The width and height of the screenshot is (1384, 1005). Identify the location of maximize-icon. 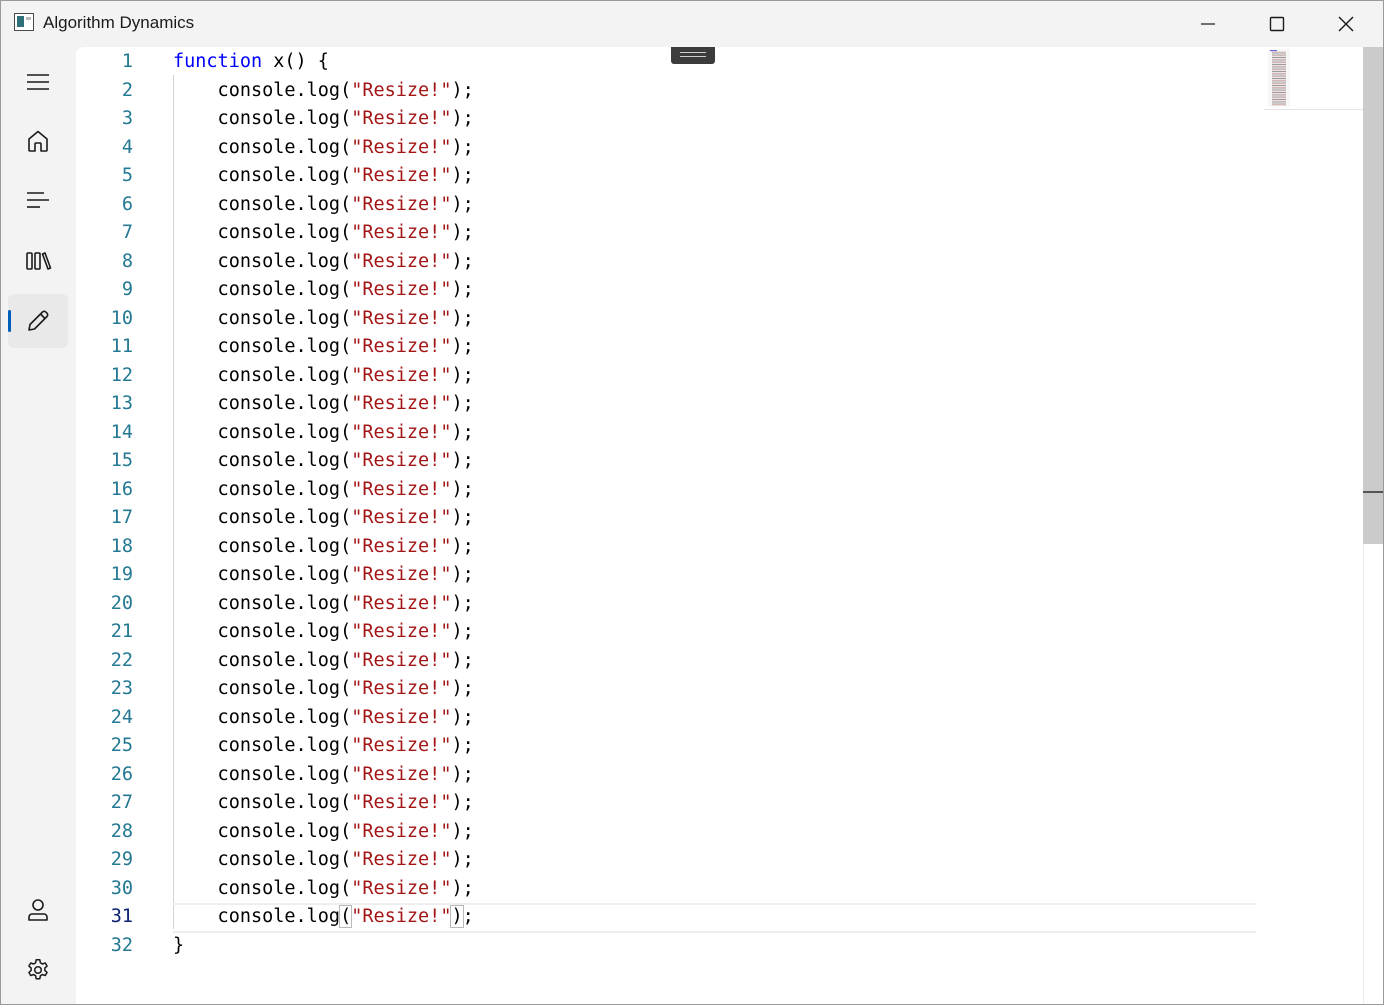
(1277, 24).